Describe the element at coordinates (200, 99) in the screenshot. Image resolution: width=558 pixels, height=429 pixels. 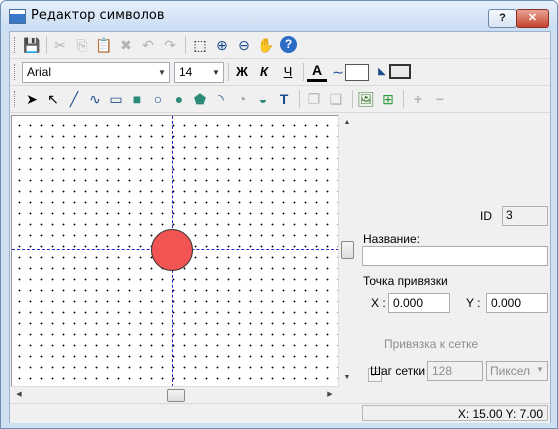
I see `polygon-tool-icon: ⬟` at that location.